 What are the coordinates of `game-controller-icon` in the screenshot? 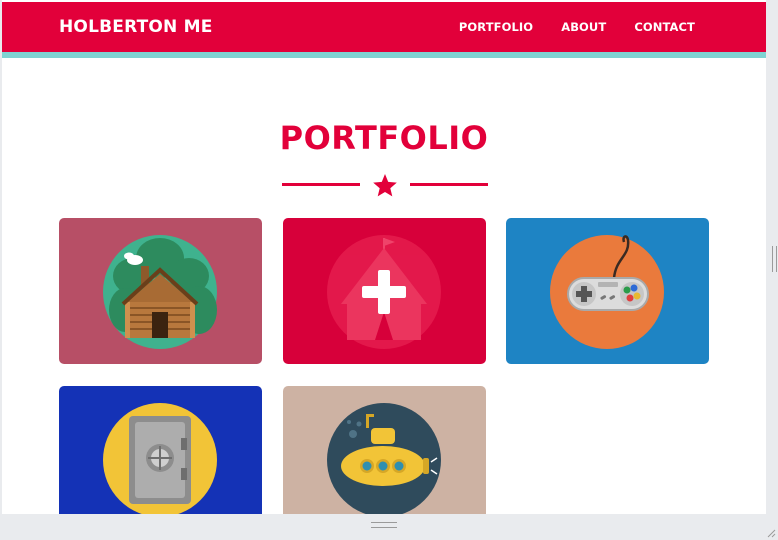 It's located at (607, 292).